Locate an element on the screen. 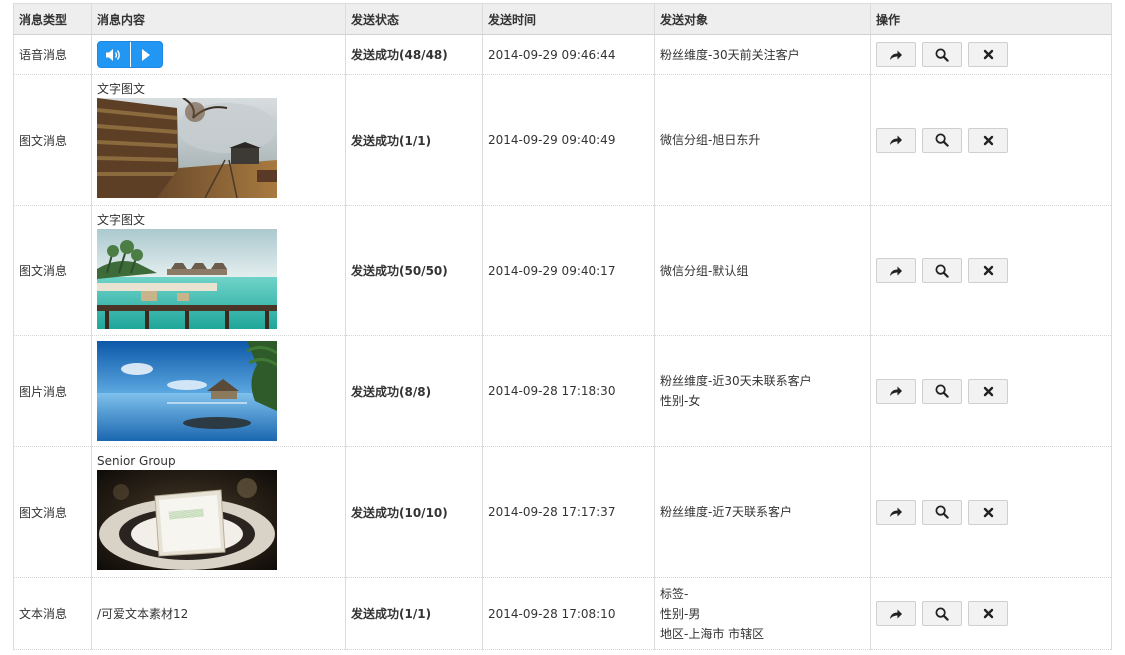 The height and width of the screenshot is (655, 1125). send-time: 2014-09-28 17:17:37 is located at coordinates (568, 512).